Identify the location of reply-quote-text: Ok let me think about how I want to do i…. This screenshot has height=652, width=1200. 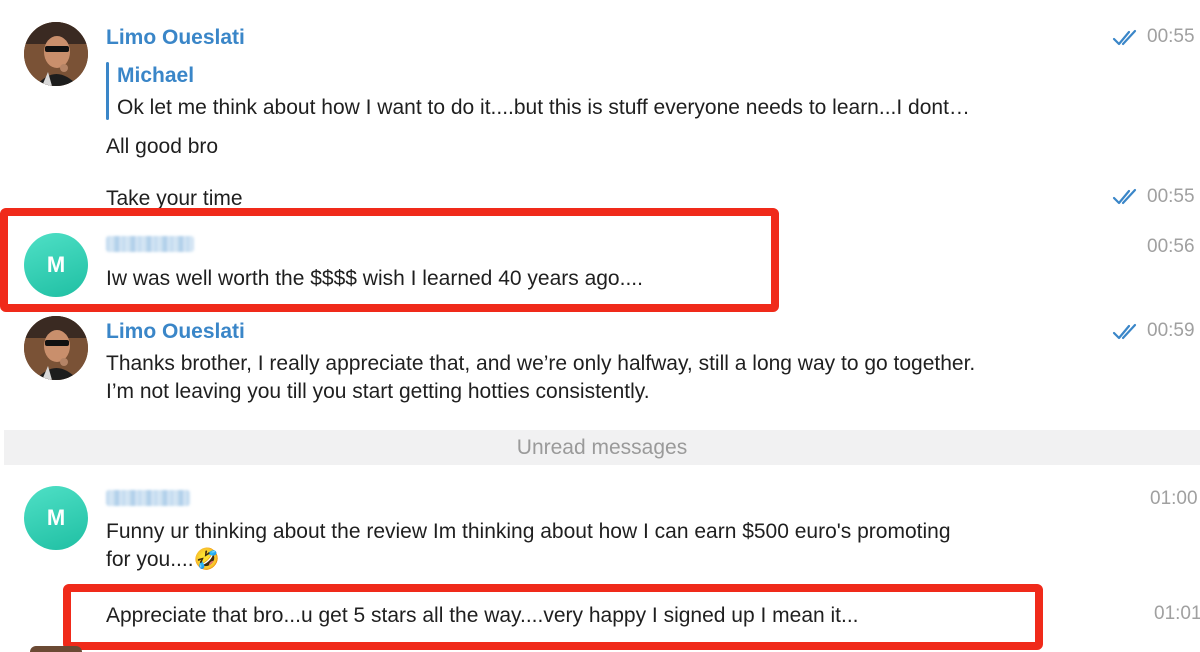
(543, 108).